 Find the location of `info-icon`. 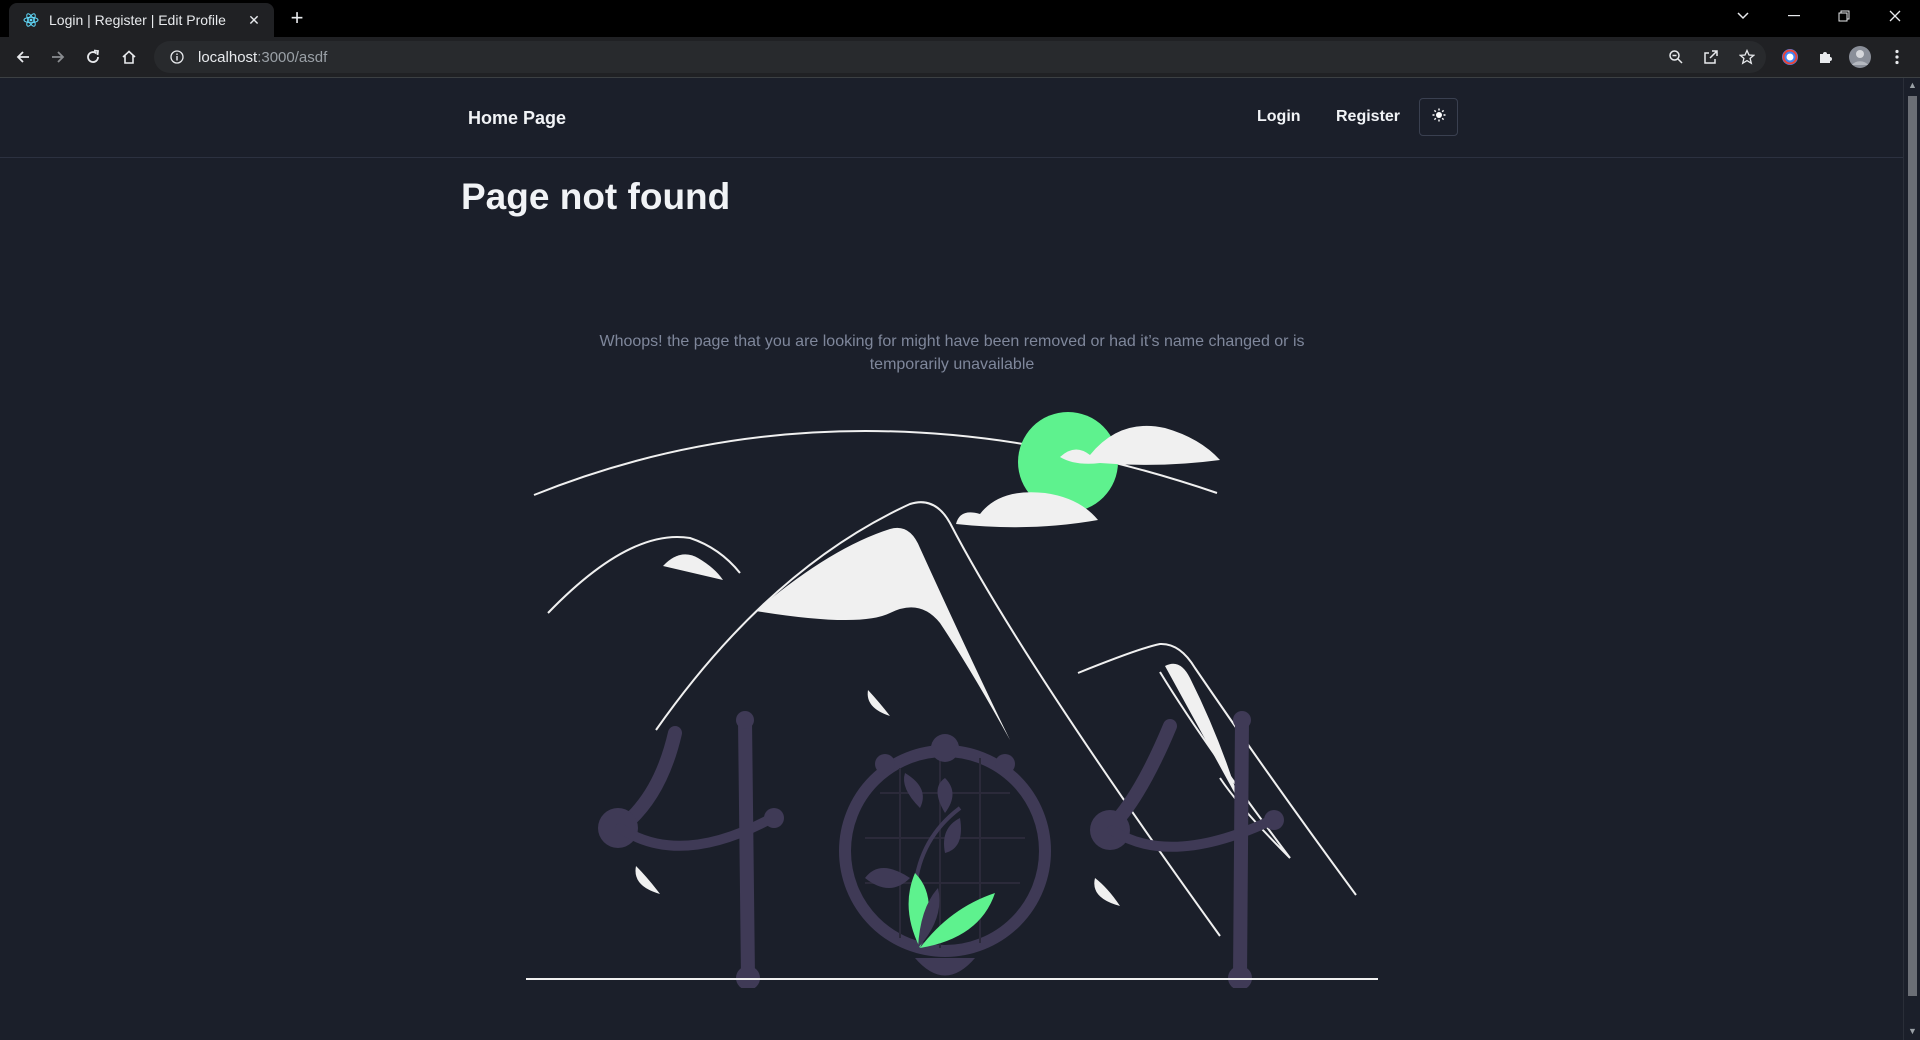

info-icon is located at coordinates (177, 57).